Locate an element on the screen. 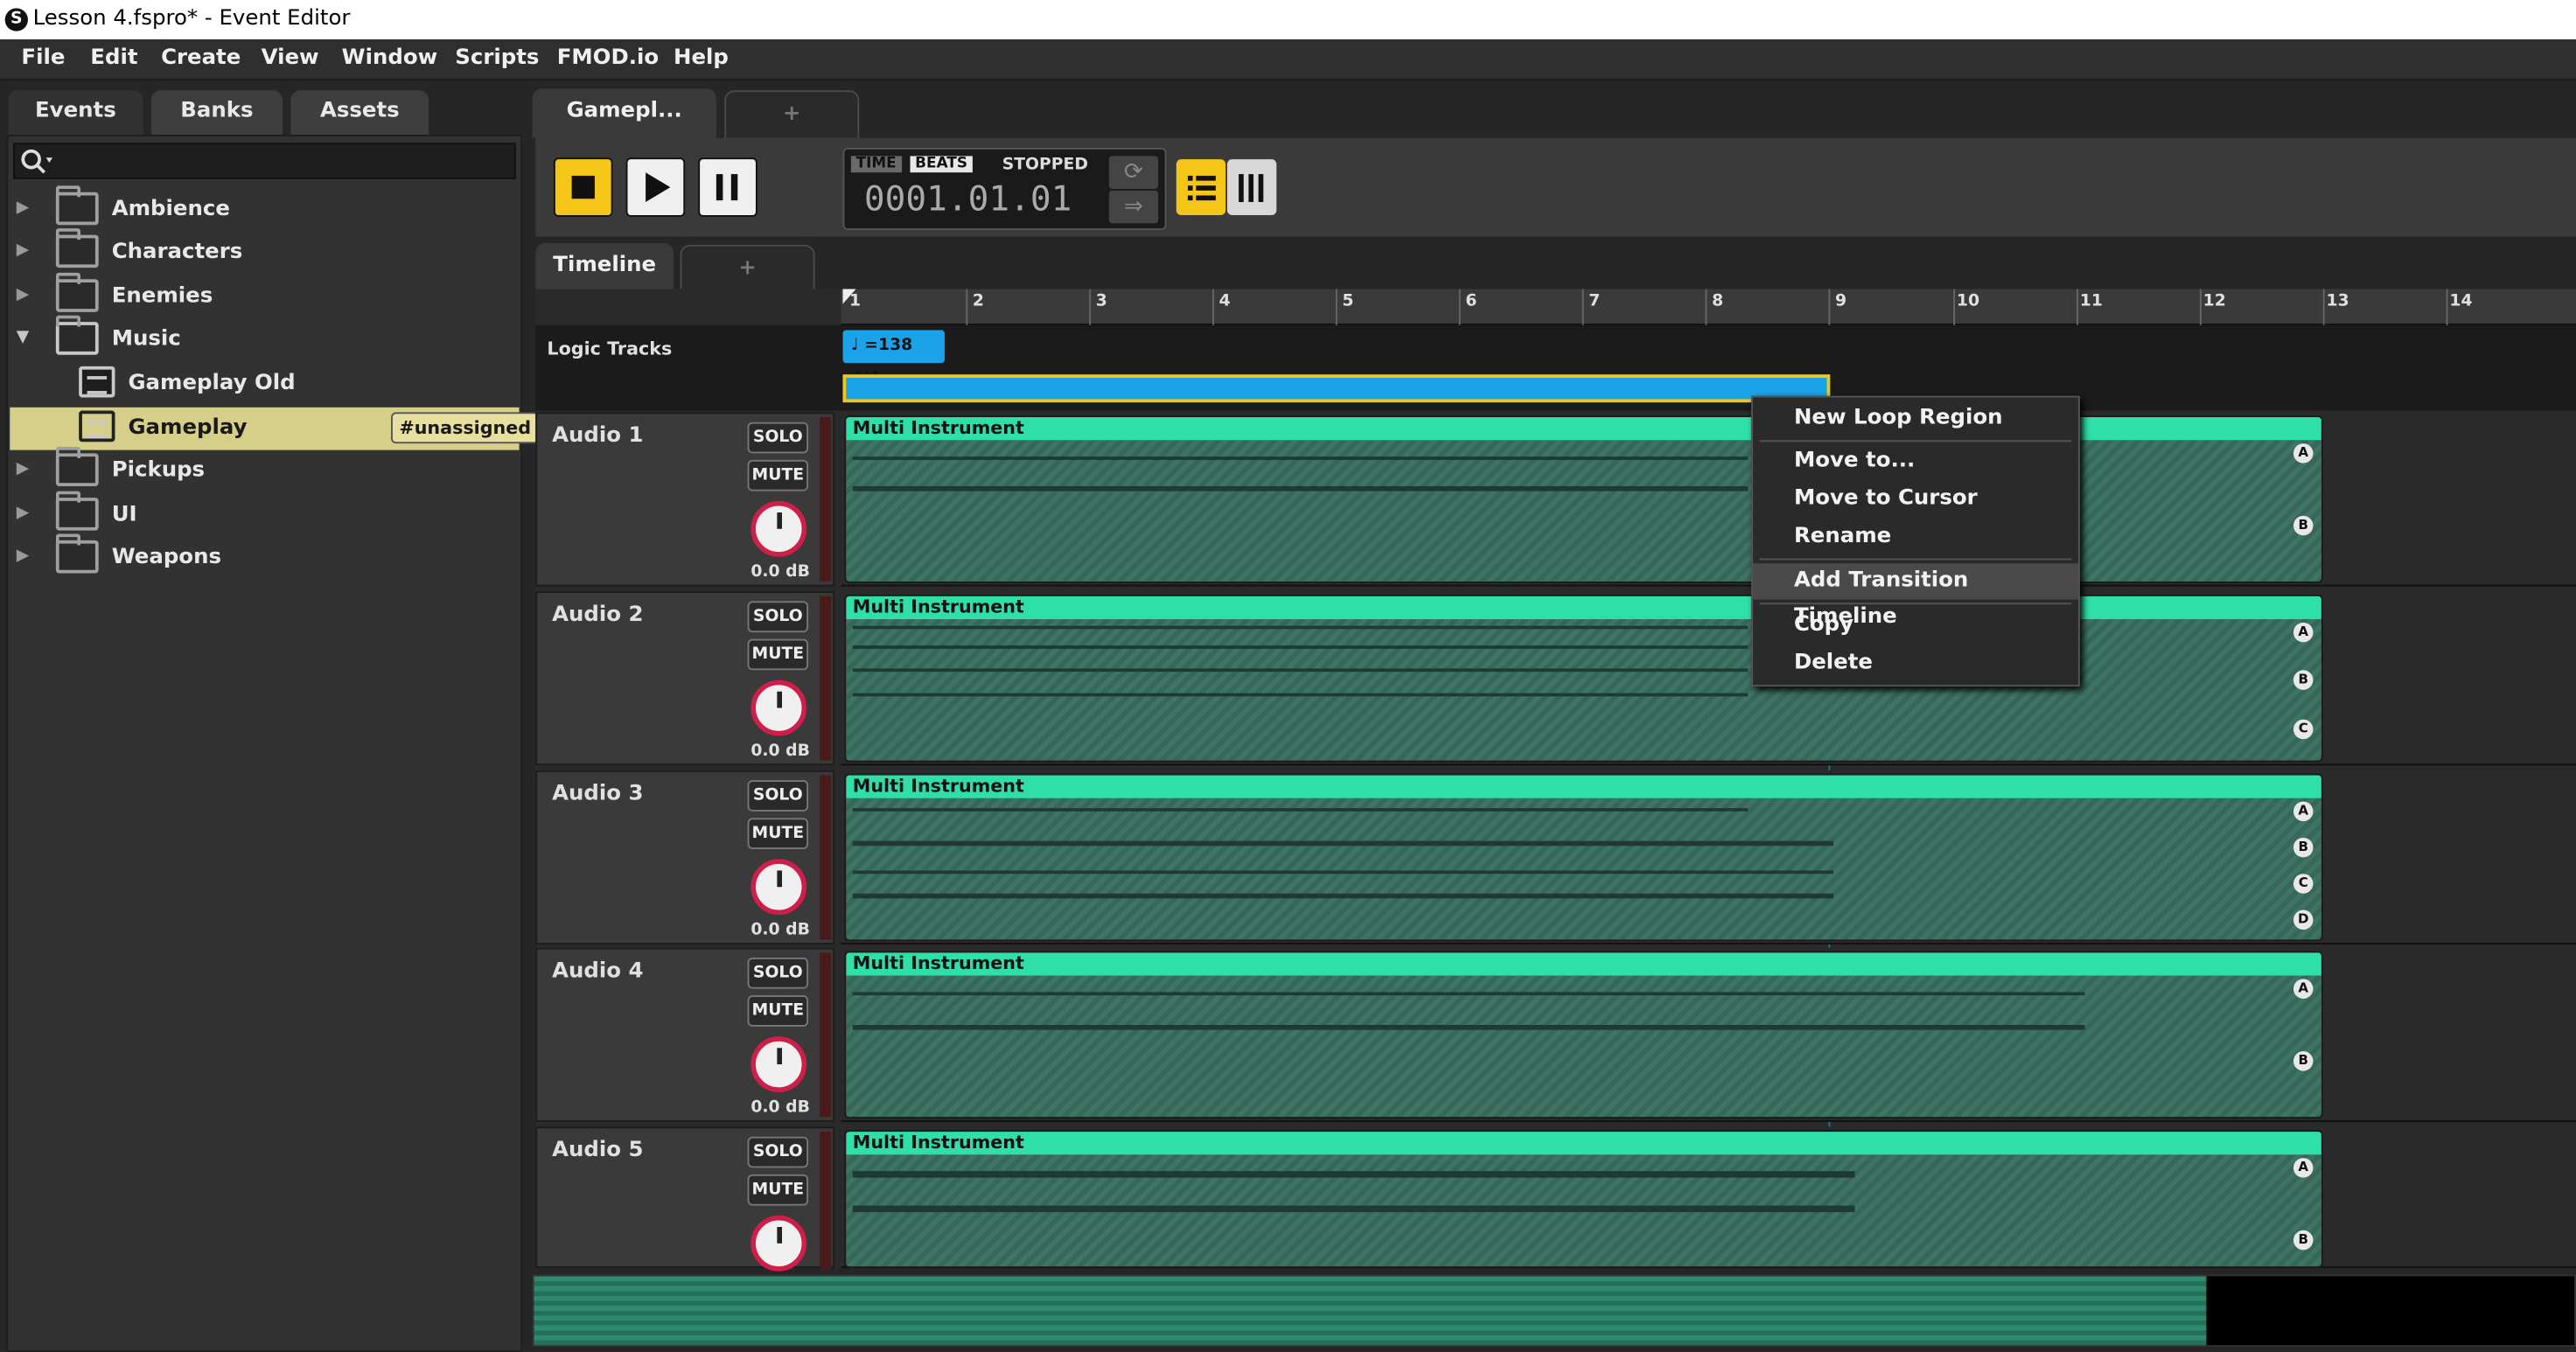  track-lane-audio-2: Multi Instrument A B C is located at coordinates (1708, 678).